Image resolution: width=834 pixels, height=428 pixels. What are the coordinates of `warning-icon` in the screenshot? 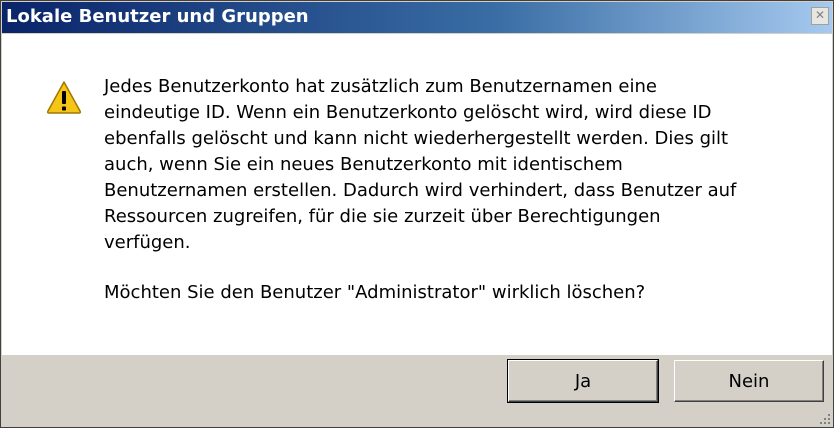 It's located at (64, 97).